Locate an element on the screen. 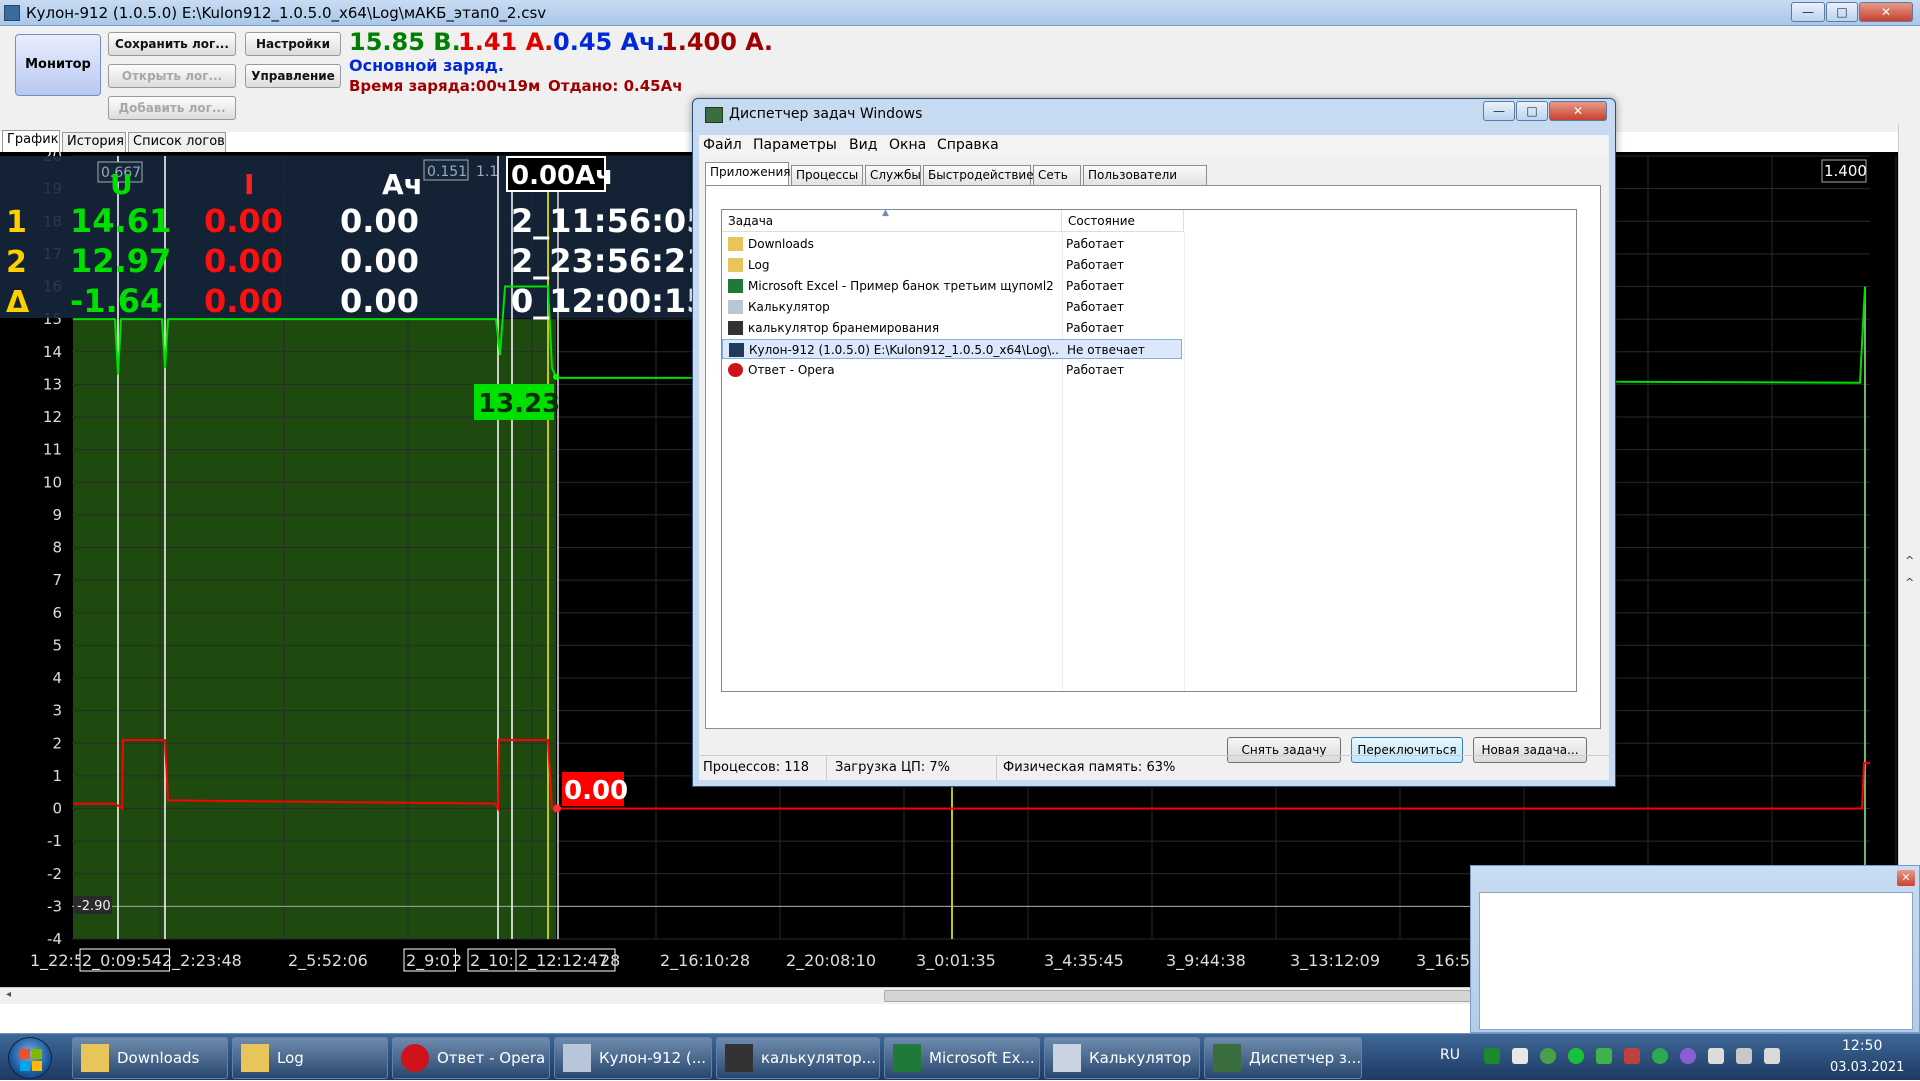 Image resolution: width=1920 pixels, height=1081 pixels. taskbar-item: Калькулятор is located at coordinates (1122, 1058).